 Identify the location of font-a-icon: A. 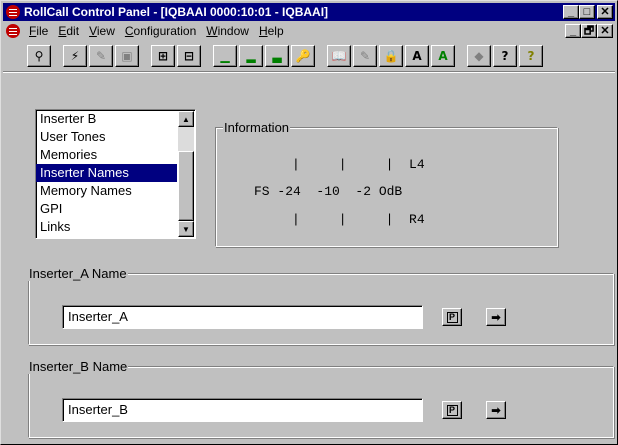
(417, 56).